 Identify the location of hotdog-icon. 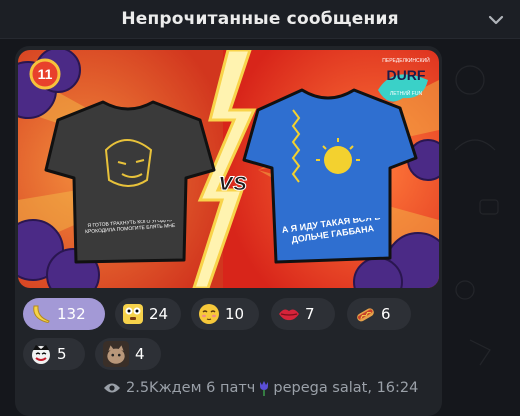
(365, 315).